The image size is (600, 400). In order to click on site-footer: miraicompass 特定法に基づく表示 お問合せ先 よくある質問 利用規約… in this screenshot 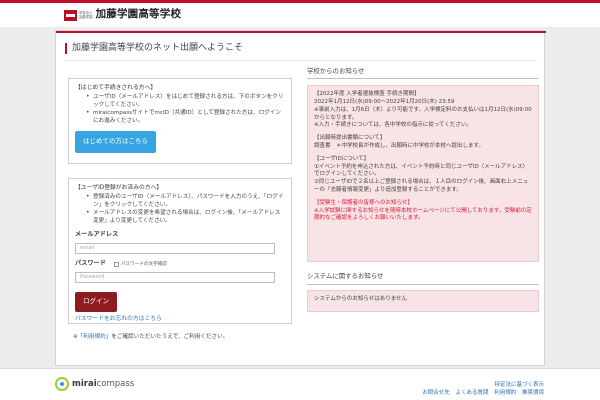, I will do `click(300, 384)`.